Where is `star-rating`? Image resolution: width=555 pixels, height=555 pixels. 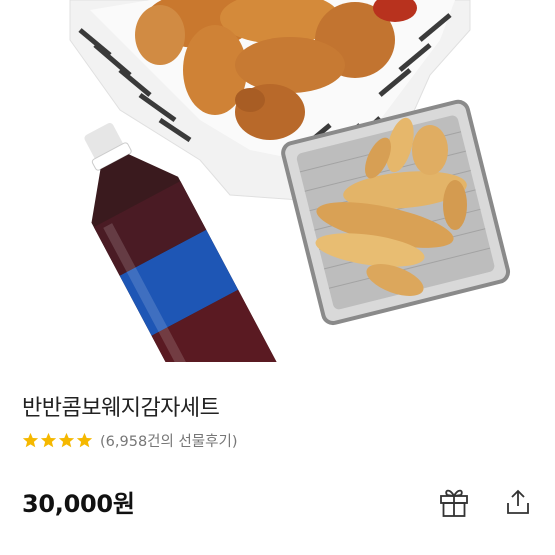
star-rating is located at coordinates (57, 440).